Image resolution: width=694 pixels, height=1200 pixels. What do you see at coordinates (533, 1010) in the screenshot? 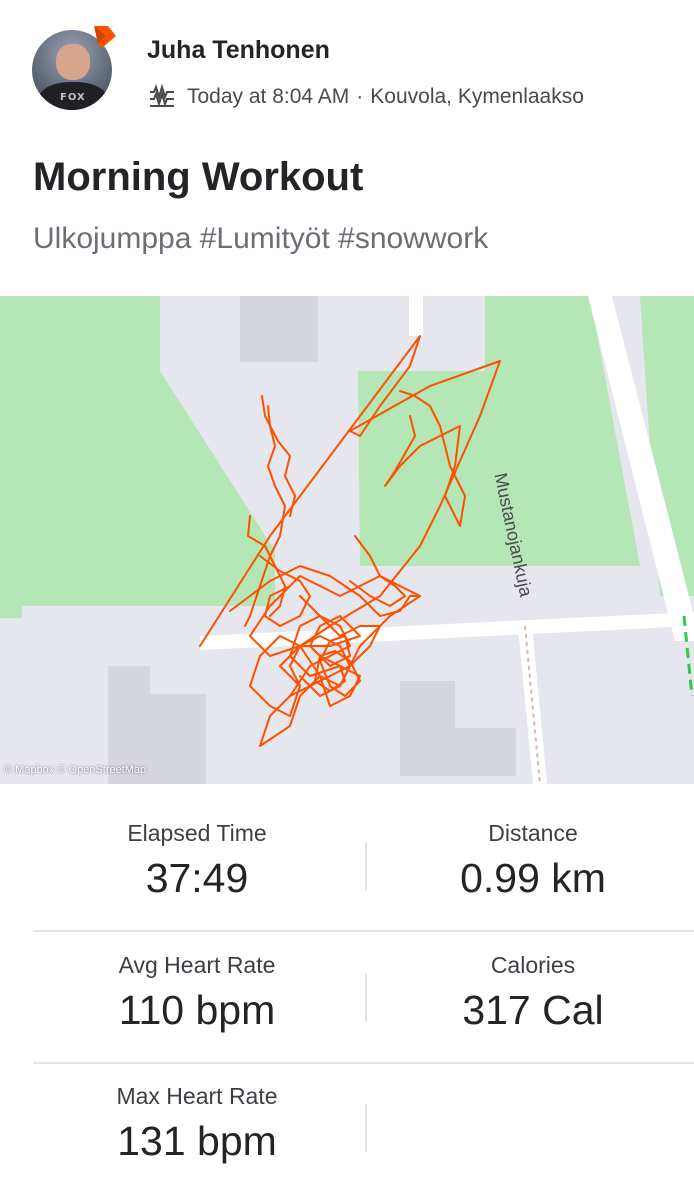
I see `stat-value: 317 Cal` at bounding box center [533, 1010].